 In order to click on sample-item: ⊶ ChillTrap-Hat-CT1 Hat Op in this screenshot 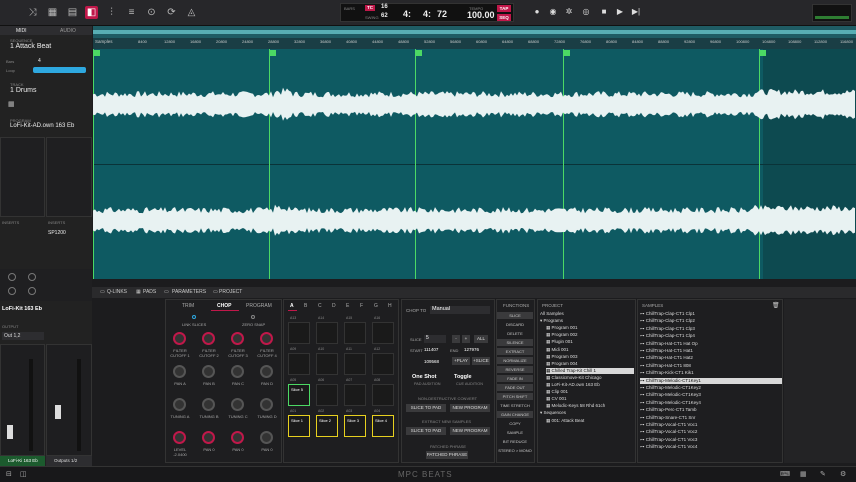, I will do `click(711, 344)`.